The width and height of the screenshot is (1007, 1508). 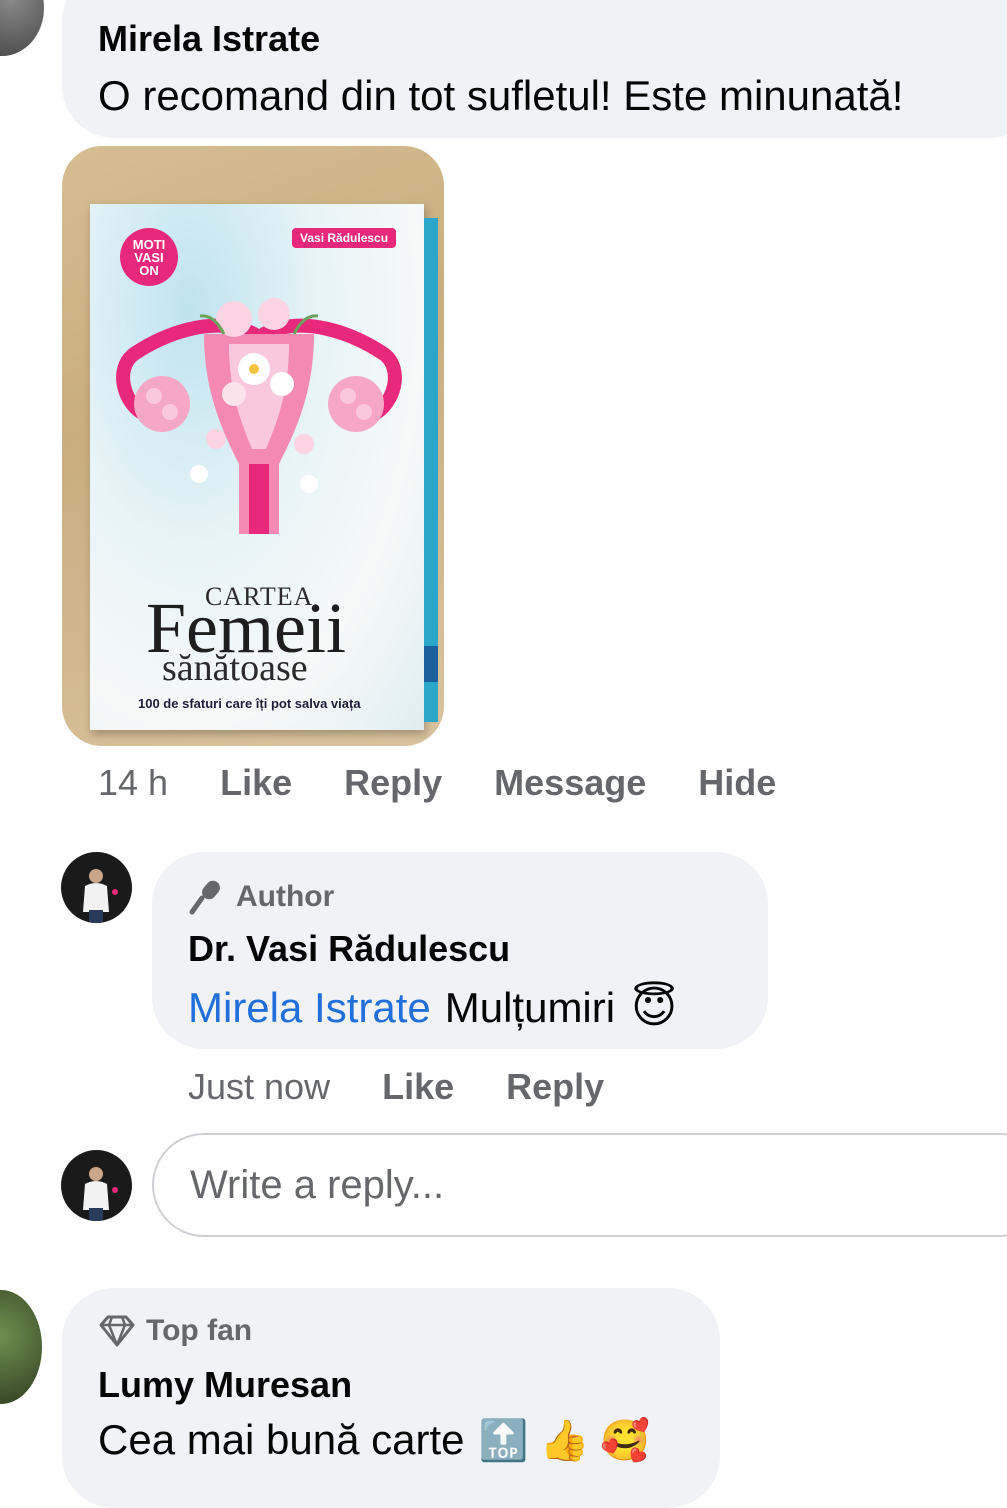 What do you see at coordinates (564, 1440) in the screenshot?
I see `emoji-group: 🔝 👍 🥰` at bounding box center [564, 1440].